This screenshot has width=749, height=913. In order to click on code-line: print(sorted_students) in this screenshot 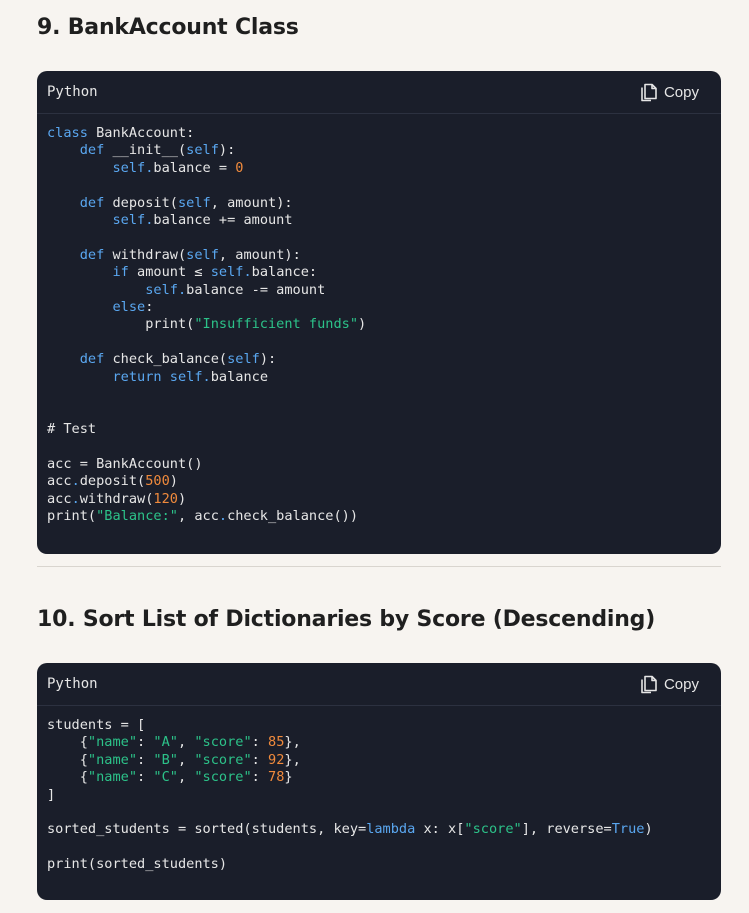, I will do `click(137, 864)`.